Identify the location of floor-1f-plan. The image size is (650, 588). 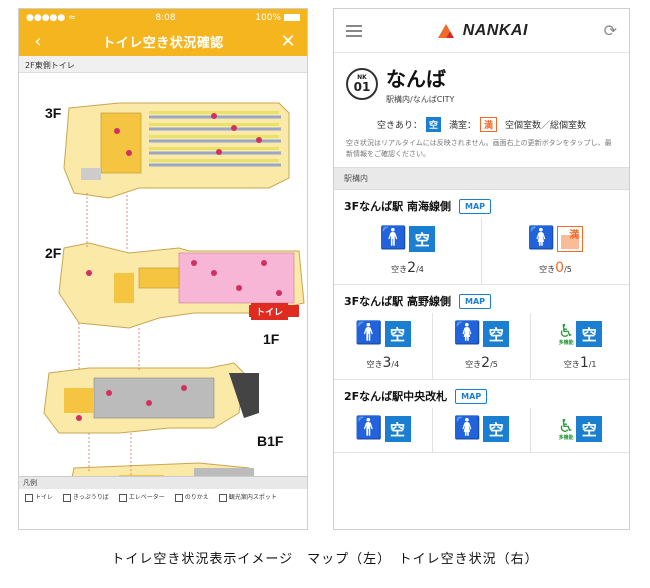
(151, 398).